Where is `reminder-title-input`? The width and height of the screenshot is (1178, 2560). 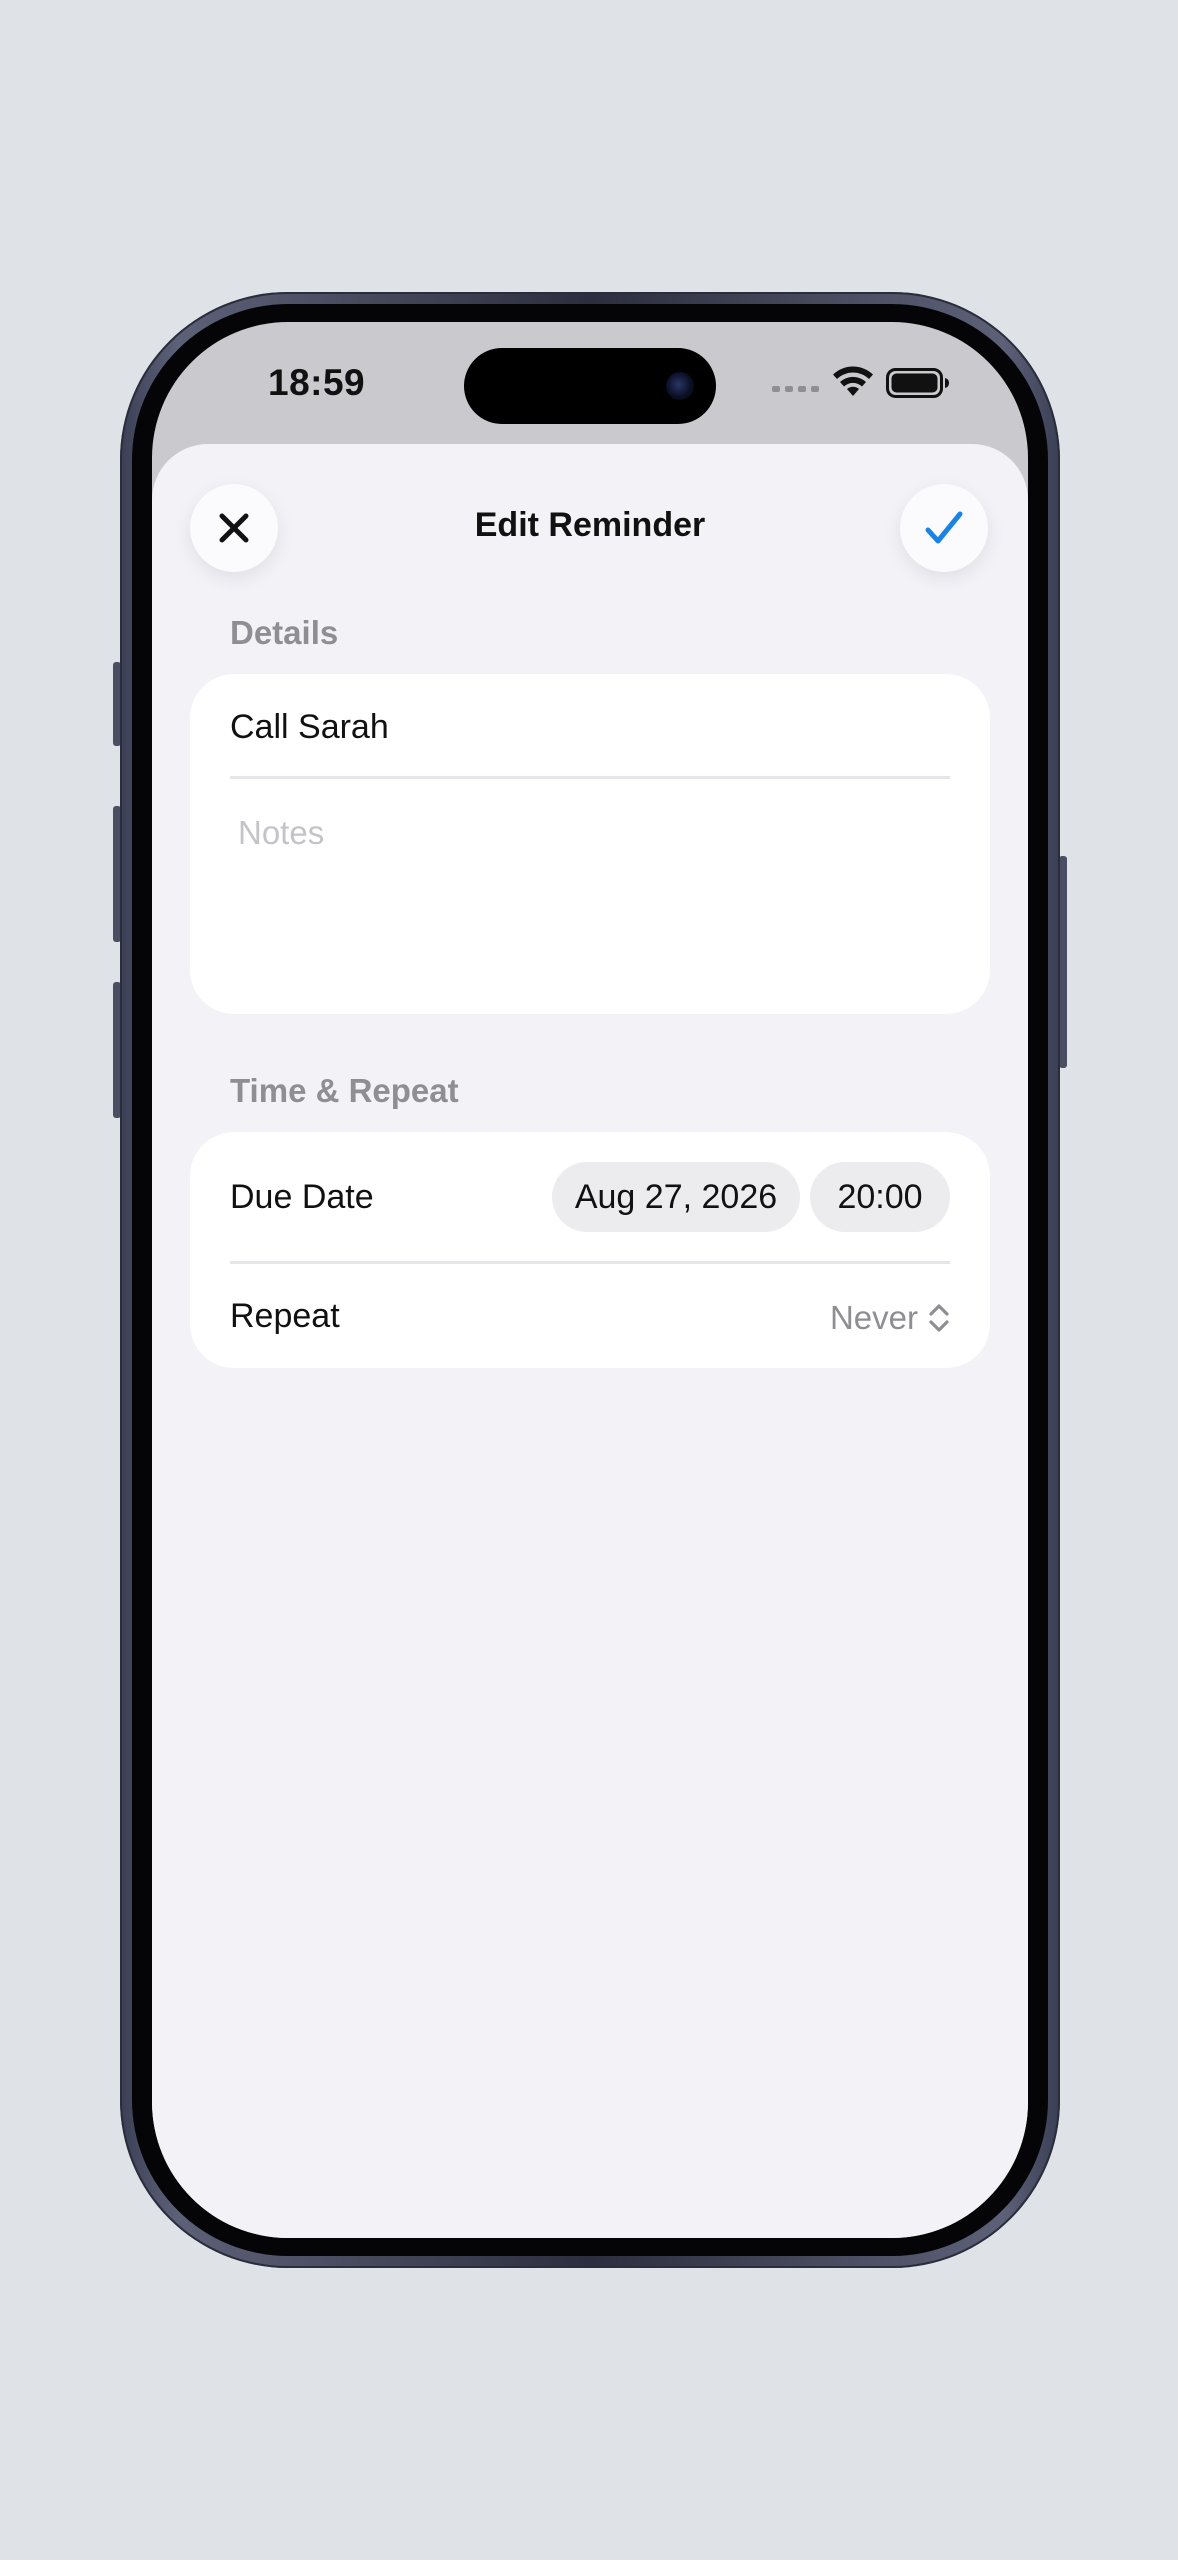
reminder-title-input is located at coordinates (590, 727).